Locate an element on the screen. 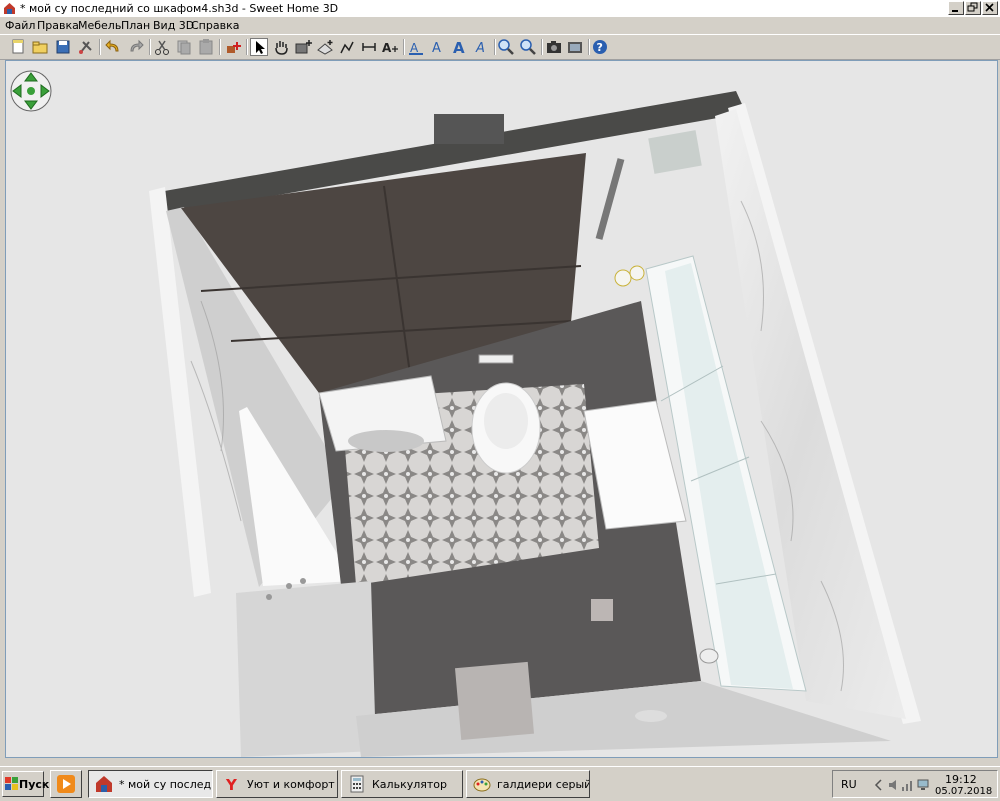 Image resolution: width=1000 pixels, height=801 pixels. signal-icon is located at coordinates (908, 785).